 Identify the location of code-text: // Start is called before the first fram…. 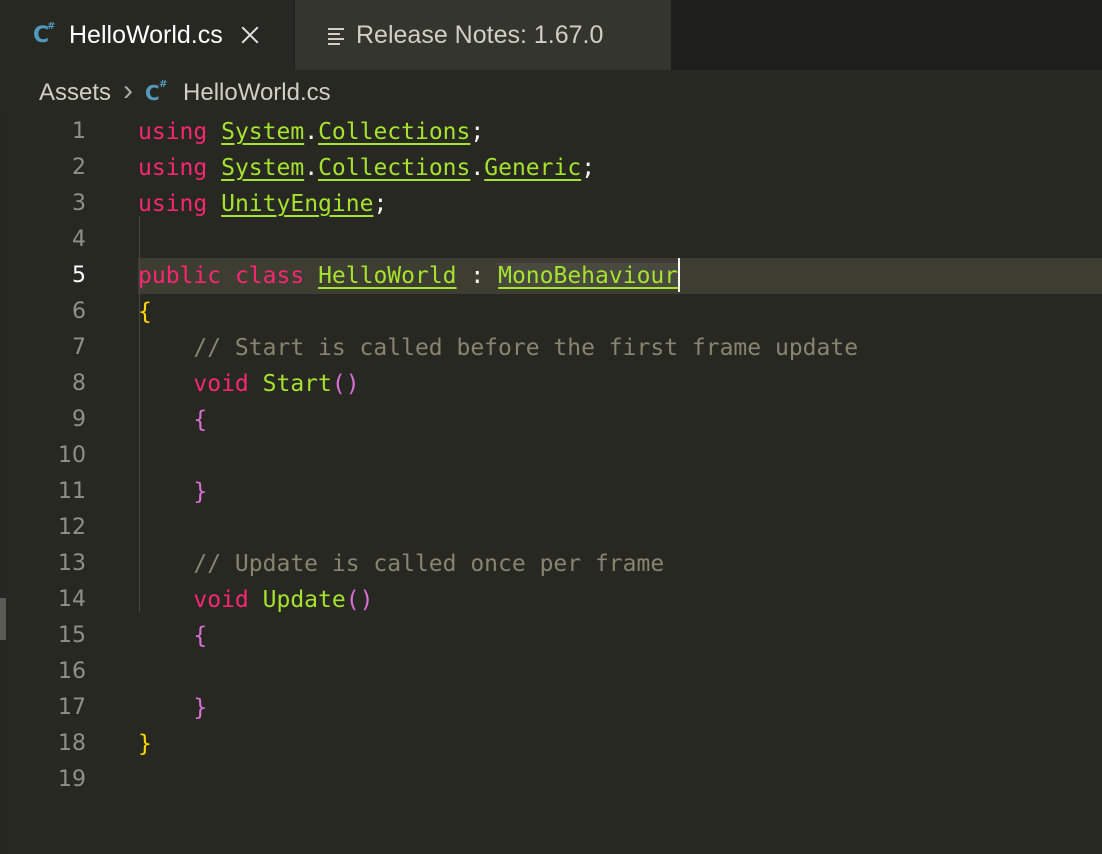
(620, 348).